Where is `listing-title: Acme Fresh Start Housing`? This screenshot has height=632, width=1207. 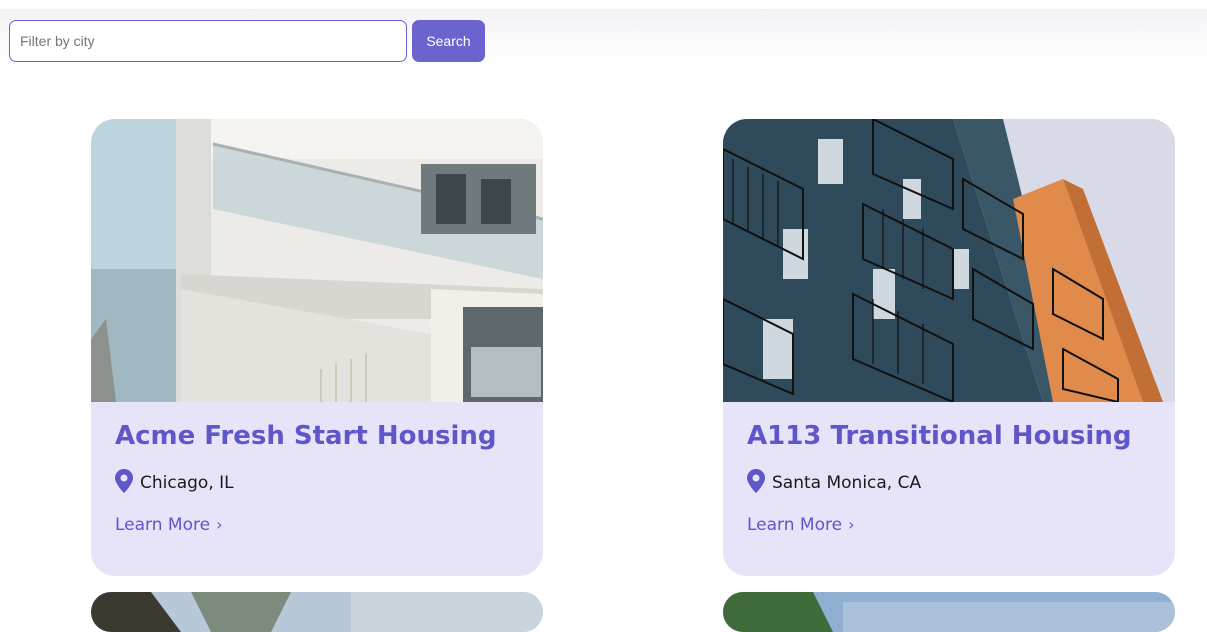 listing-title: Acme Fresh Start Housing is located at coordinates (306, 436).